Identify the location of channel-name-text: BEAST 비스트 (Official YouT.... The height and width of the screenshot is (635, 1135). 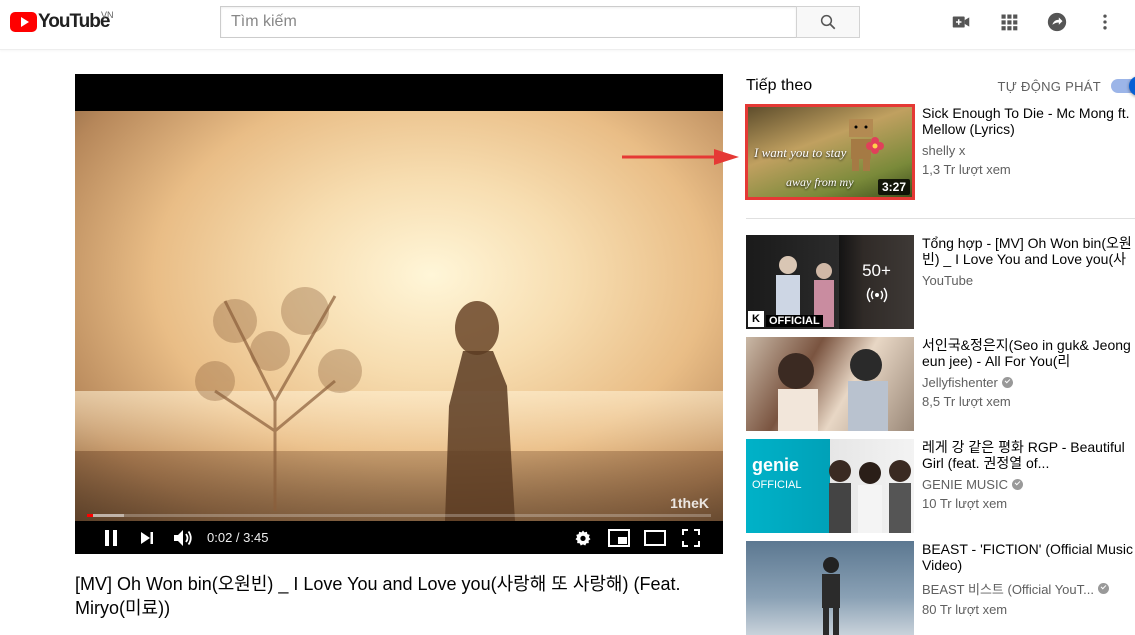
(1008, 589).